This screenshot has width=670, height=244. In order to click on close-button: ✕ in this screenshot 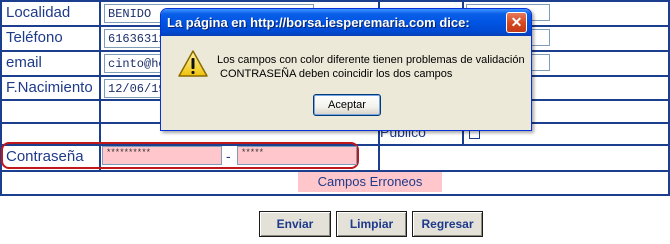, I will do `click(516, 22)`.